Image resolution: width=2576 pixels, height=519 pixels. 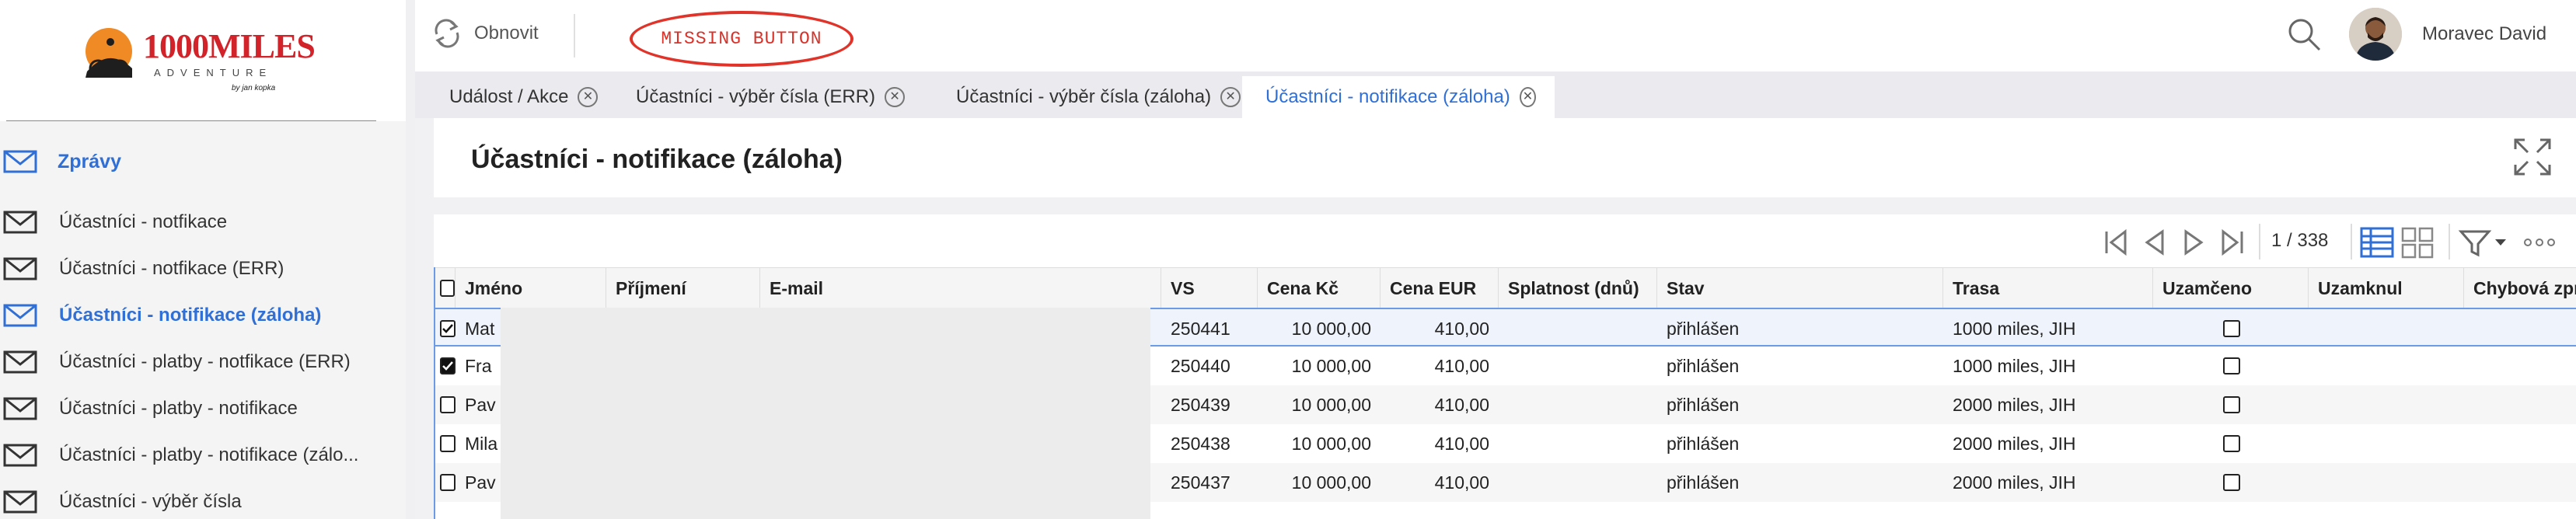 What do you see at coordinates (1201, 328) in the screenshot?
I see `cell-vs: 250441` at bounding box center [1201, 328].